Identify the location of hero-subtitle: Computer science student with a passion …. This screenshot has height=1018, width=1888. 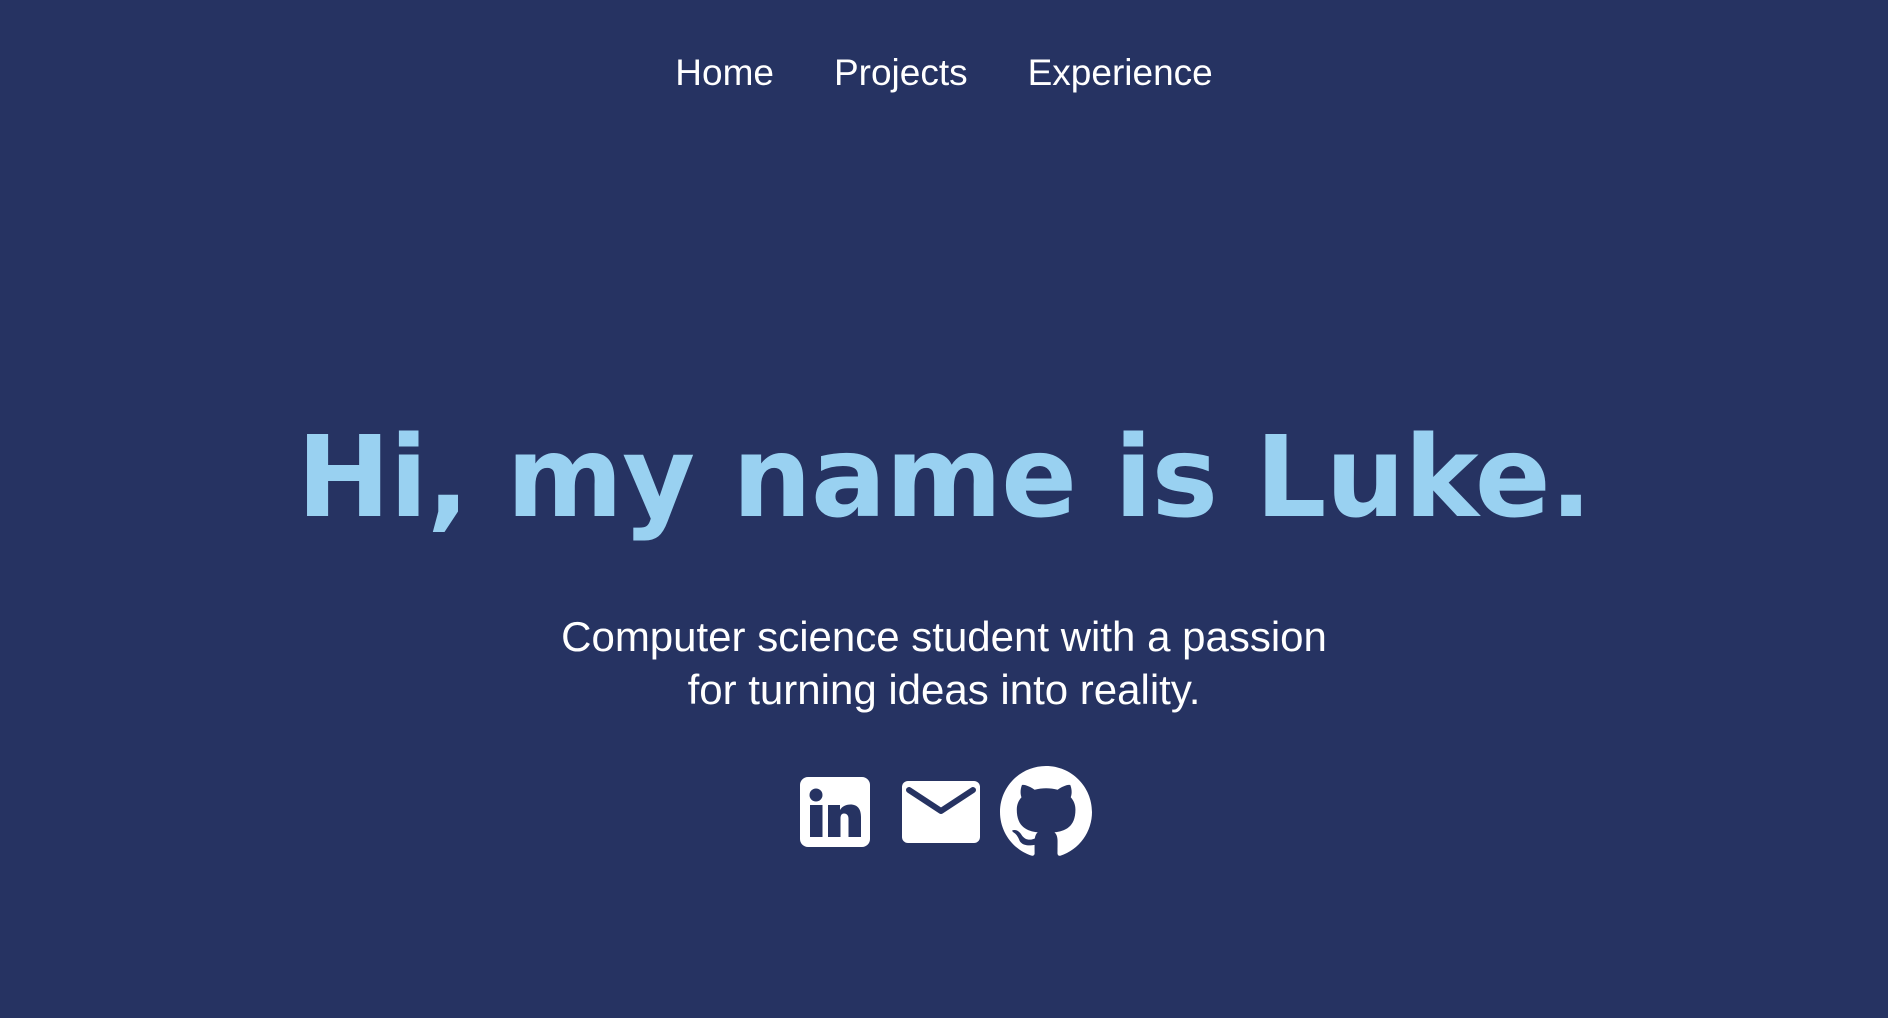
(944, 663).